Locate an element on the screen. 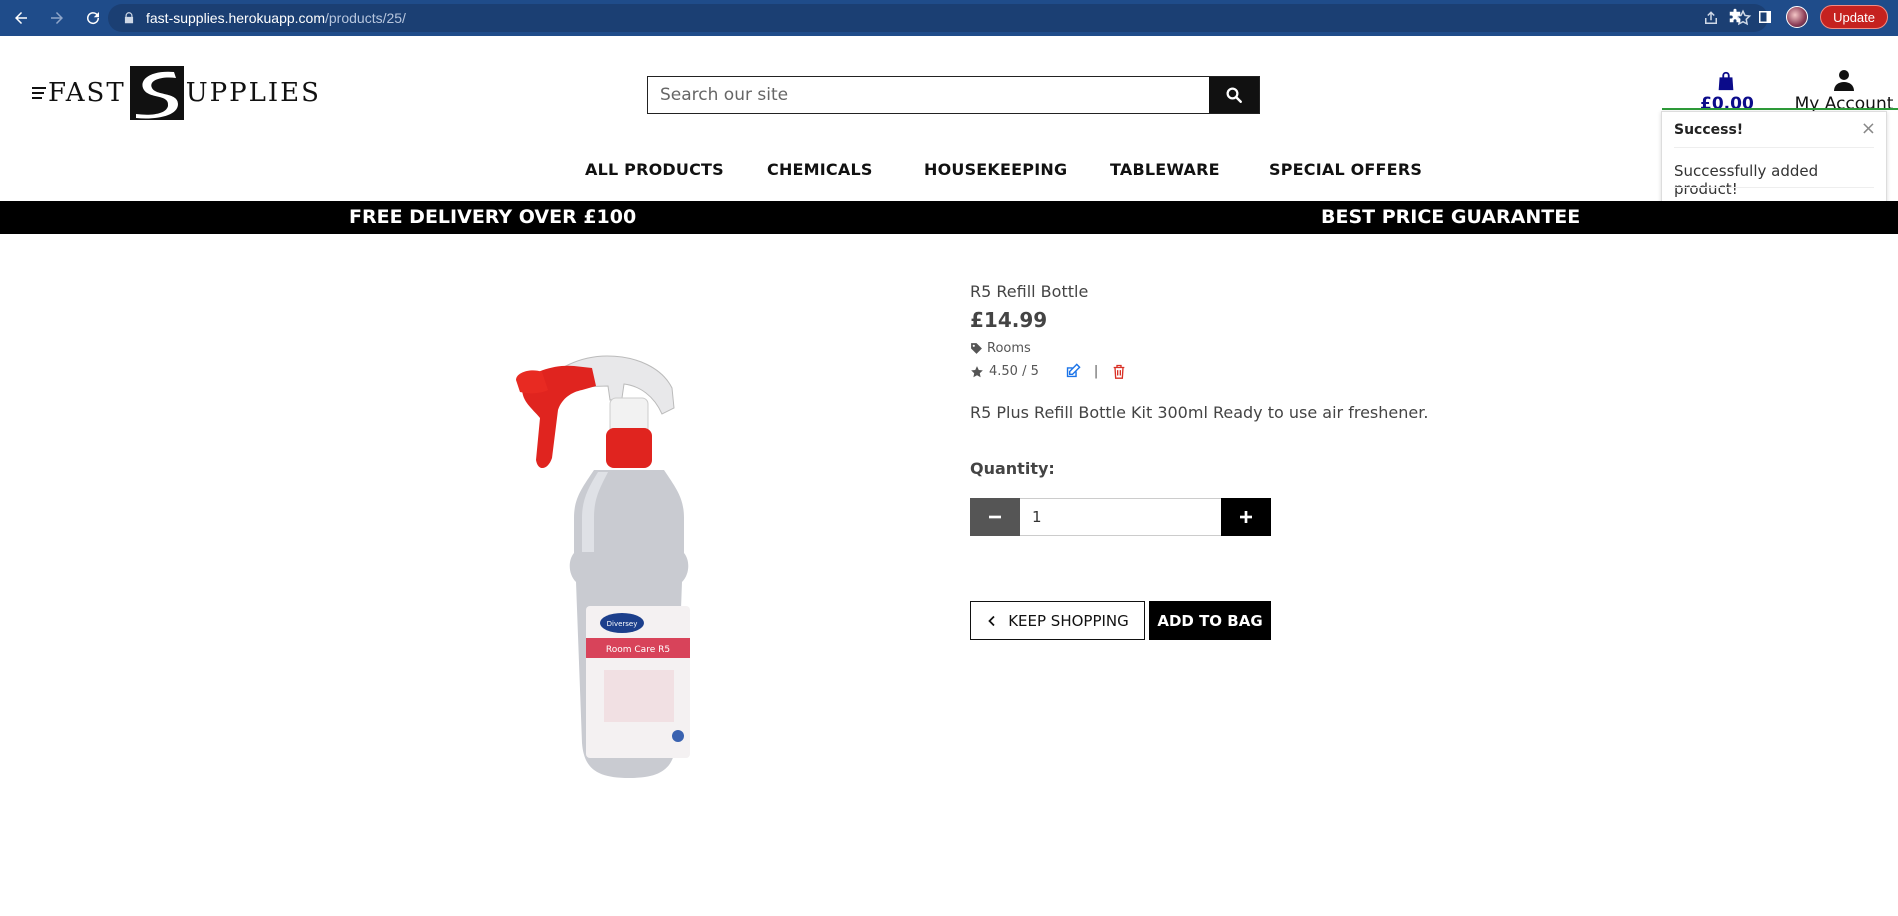 The width and height of the screenshot is (1898, 916). lock-icon is located at coordinates (129, 18).